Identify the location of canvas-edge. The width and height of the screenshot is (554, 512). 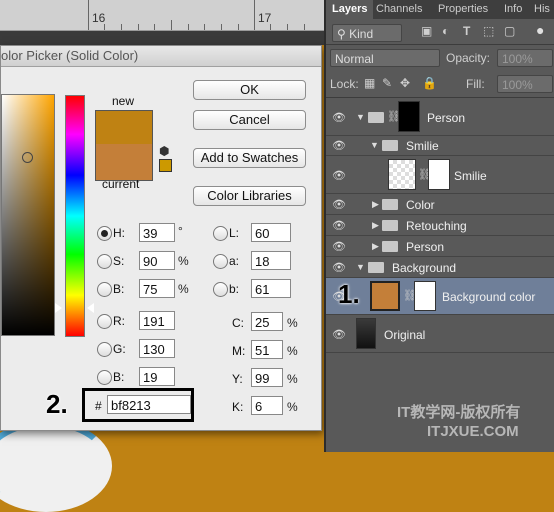
(162, 38).